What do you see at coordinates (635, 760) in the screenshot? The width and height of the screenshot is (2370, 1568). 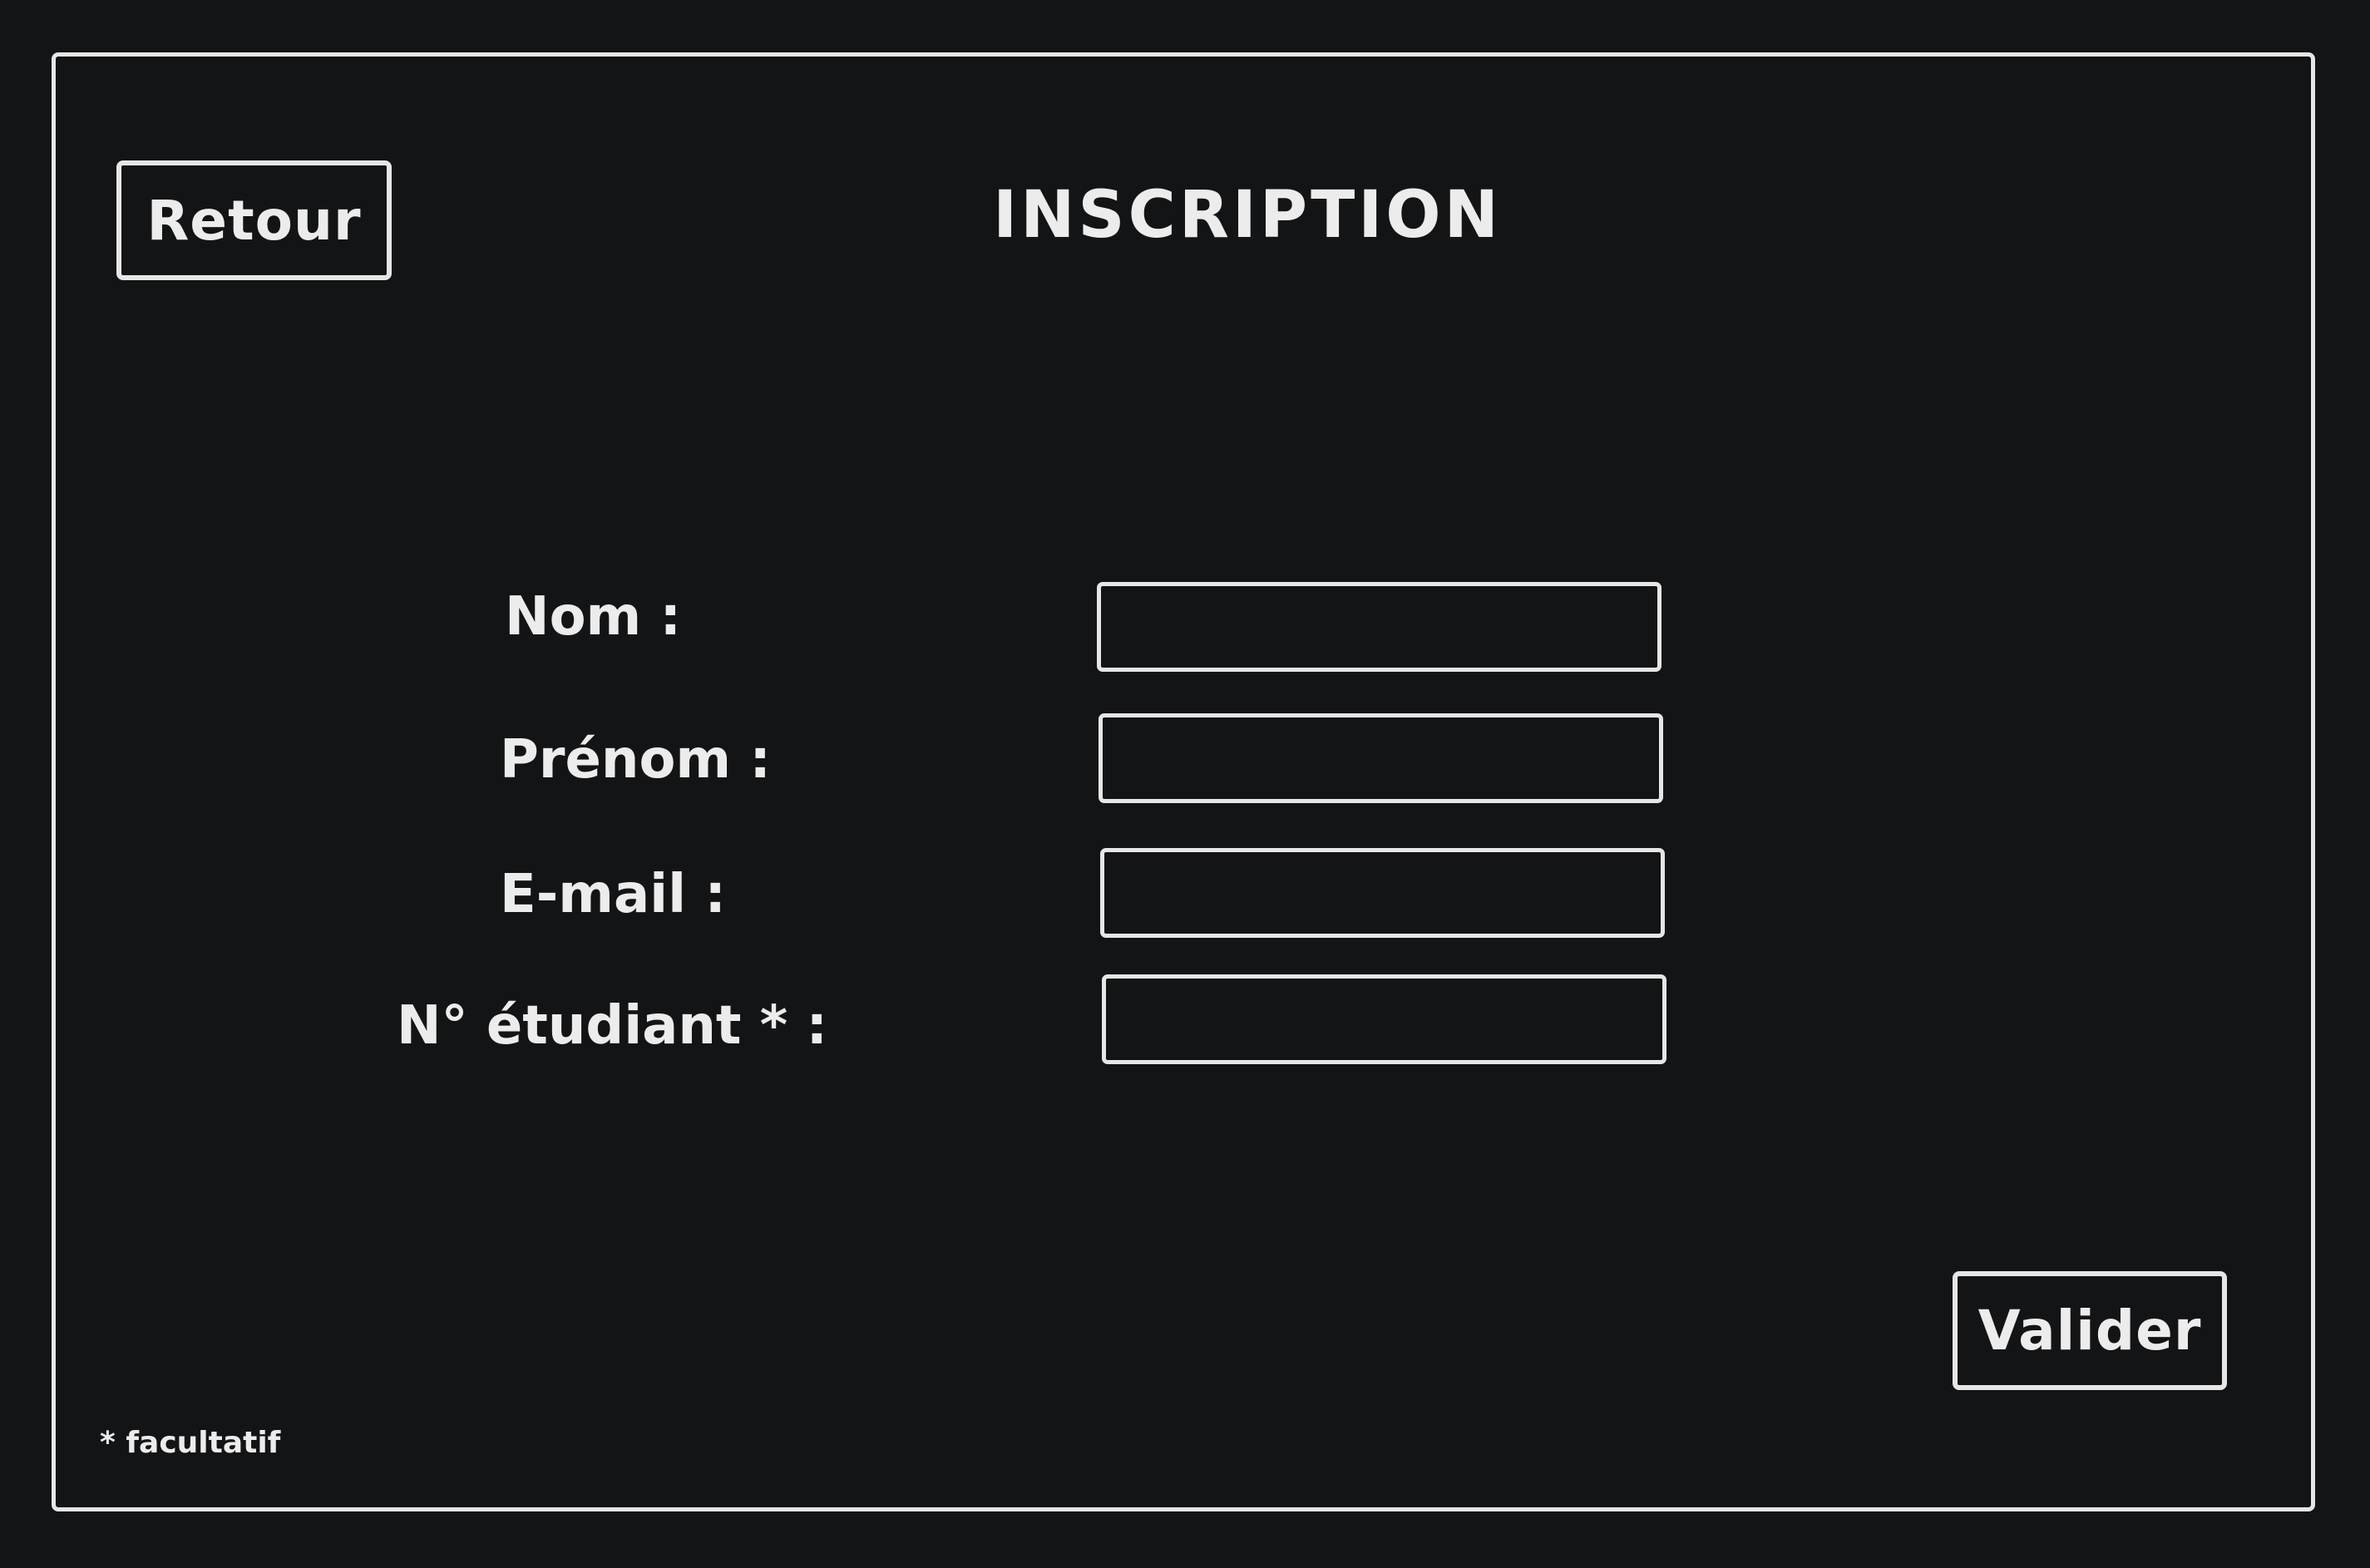 I see `prenom-label: Prénom :` at bounding box center [635, 760].